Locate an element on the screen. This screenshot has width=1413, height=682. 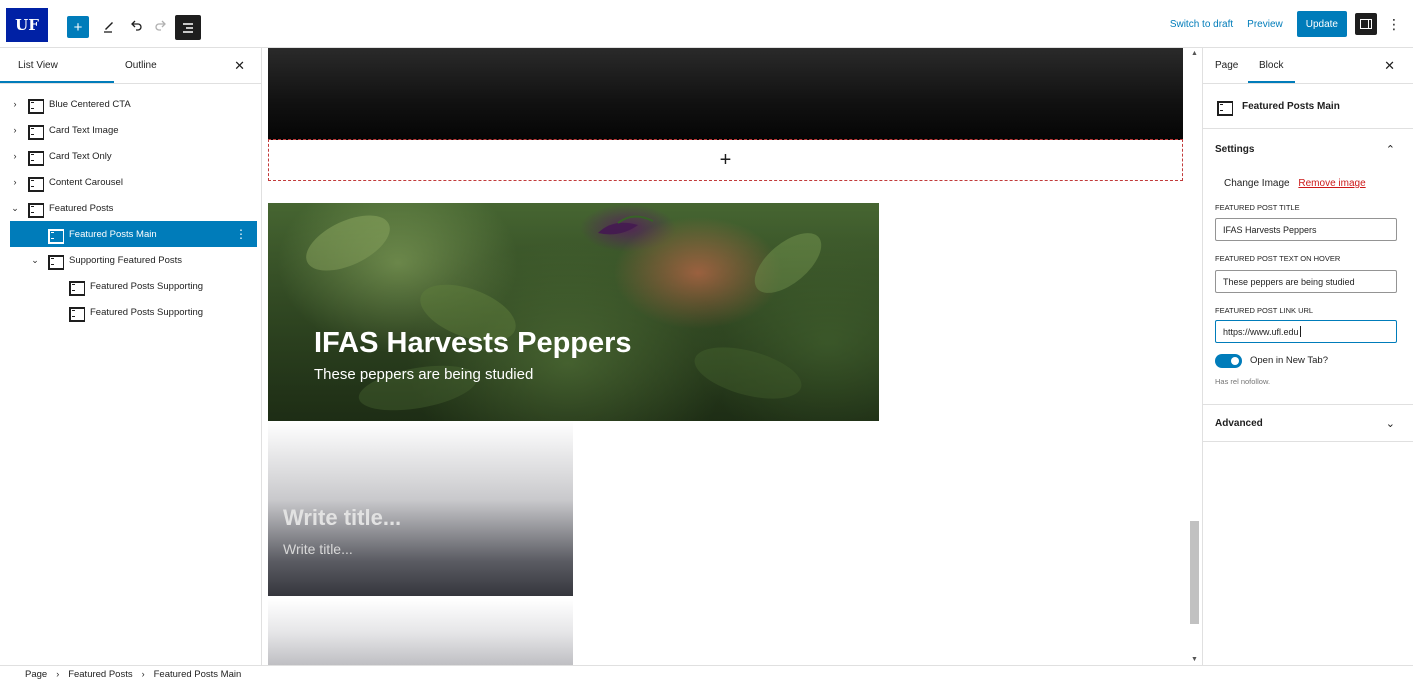
remove-image-button: Remove image is located at coordinates (1331, 183).